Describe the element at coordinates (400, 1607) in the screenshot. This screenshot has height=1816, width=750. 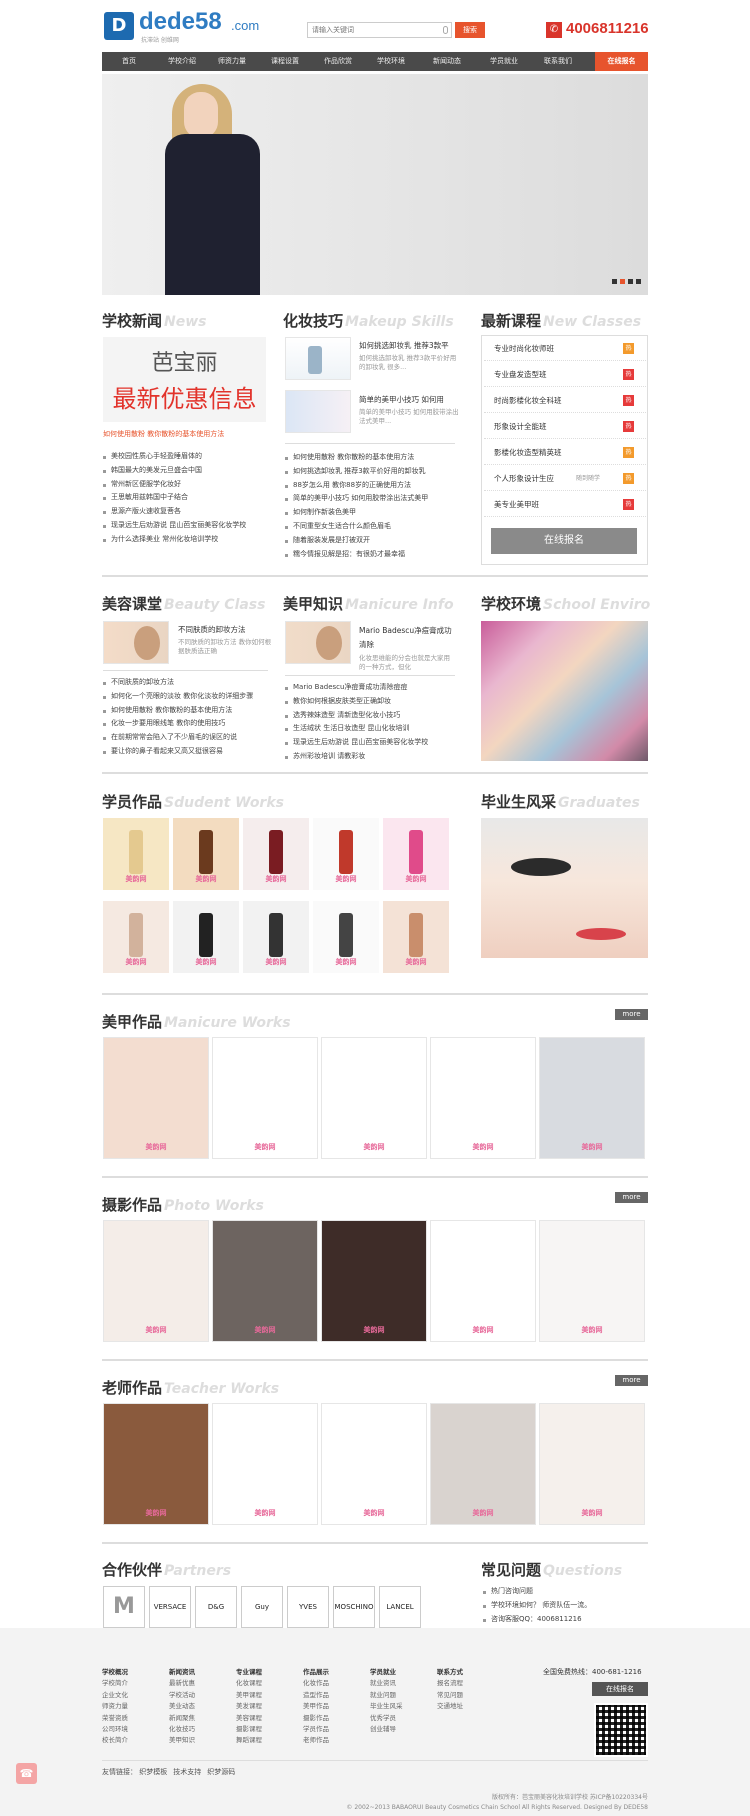
I see `partner-logo: LANCEL` at that location.